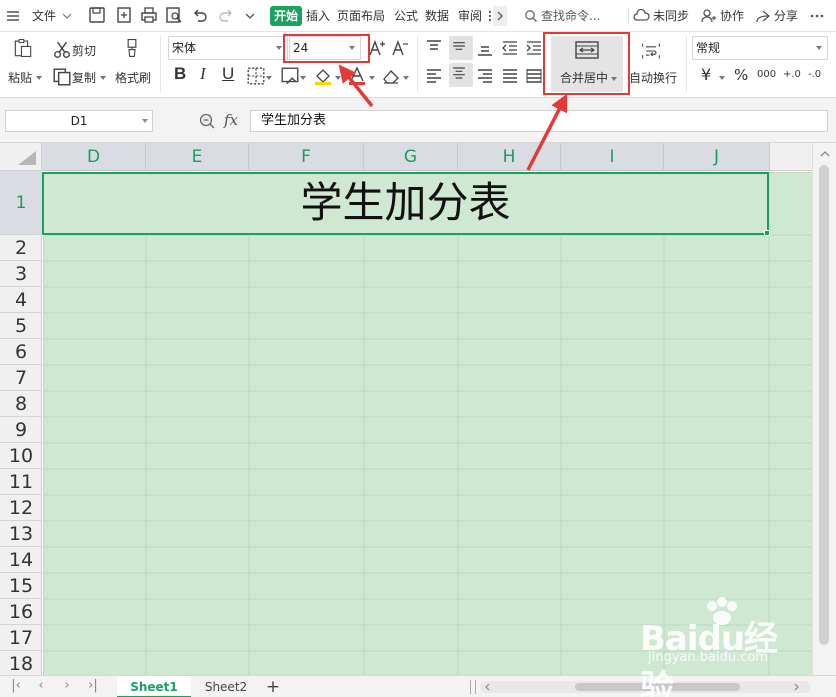  What do you see at coordinates (133, 77) in the screenshot?
I see `format-painter-button: 格式刷` at bounding box center [133, 77].